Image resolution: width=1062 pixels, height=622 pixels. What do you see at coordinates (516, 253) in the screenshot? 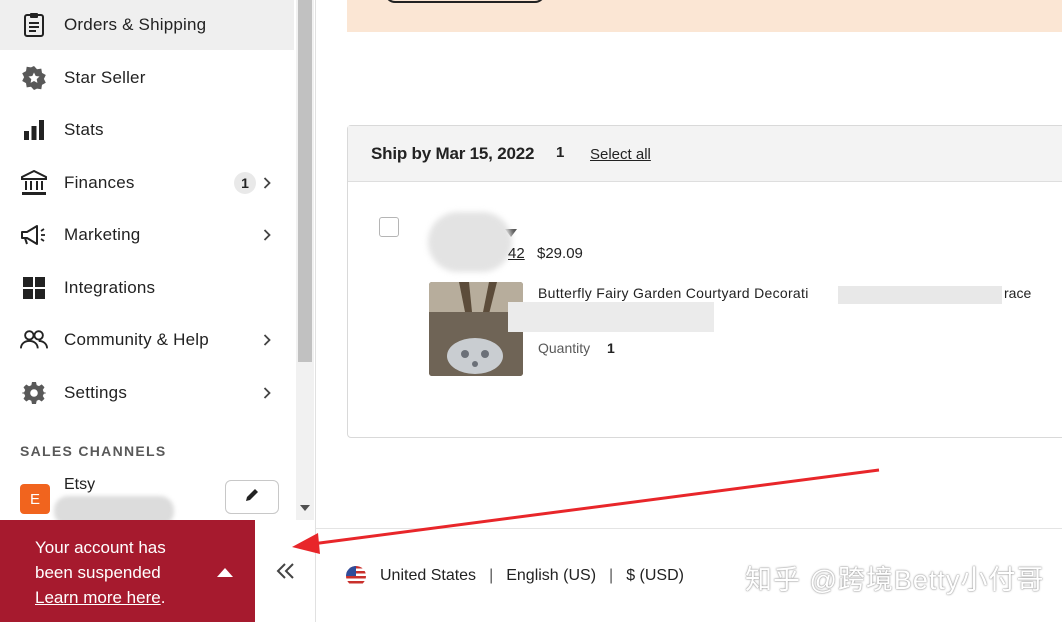
I see `order-number-link: 42` at bounding box center [516, 253].